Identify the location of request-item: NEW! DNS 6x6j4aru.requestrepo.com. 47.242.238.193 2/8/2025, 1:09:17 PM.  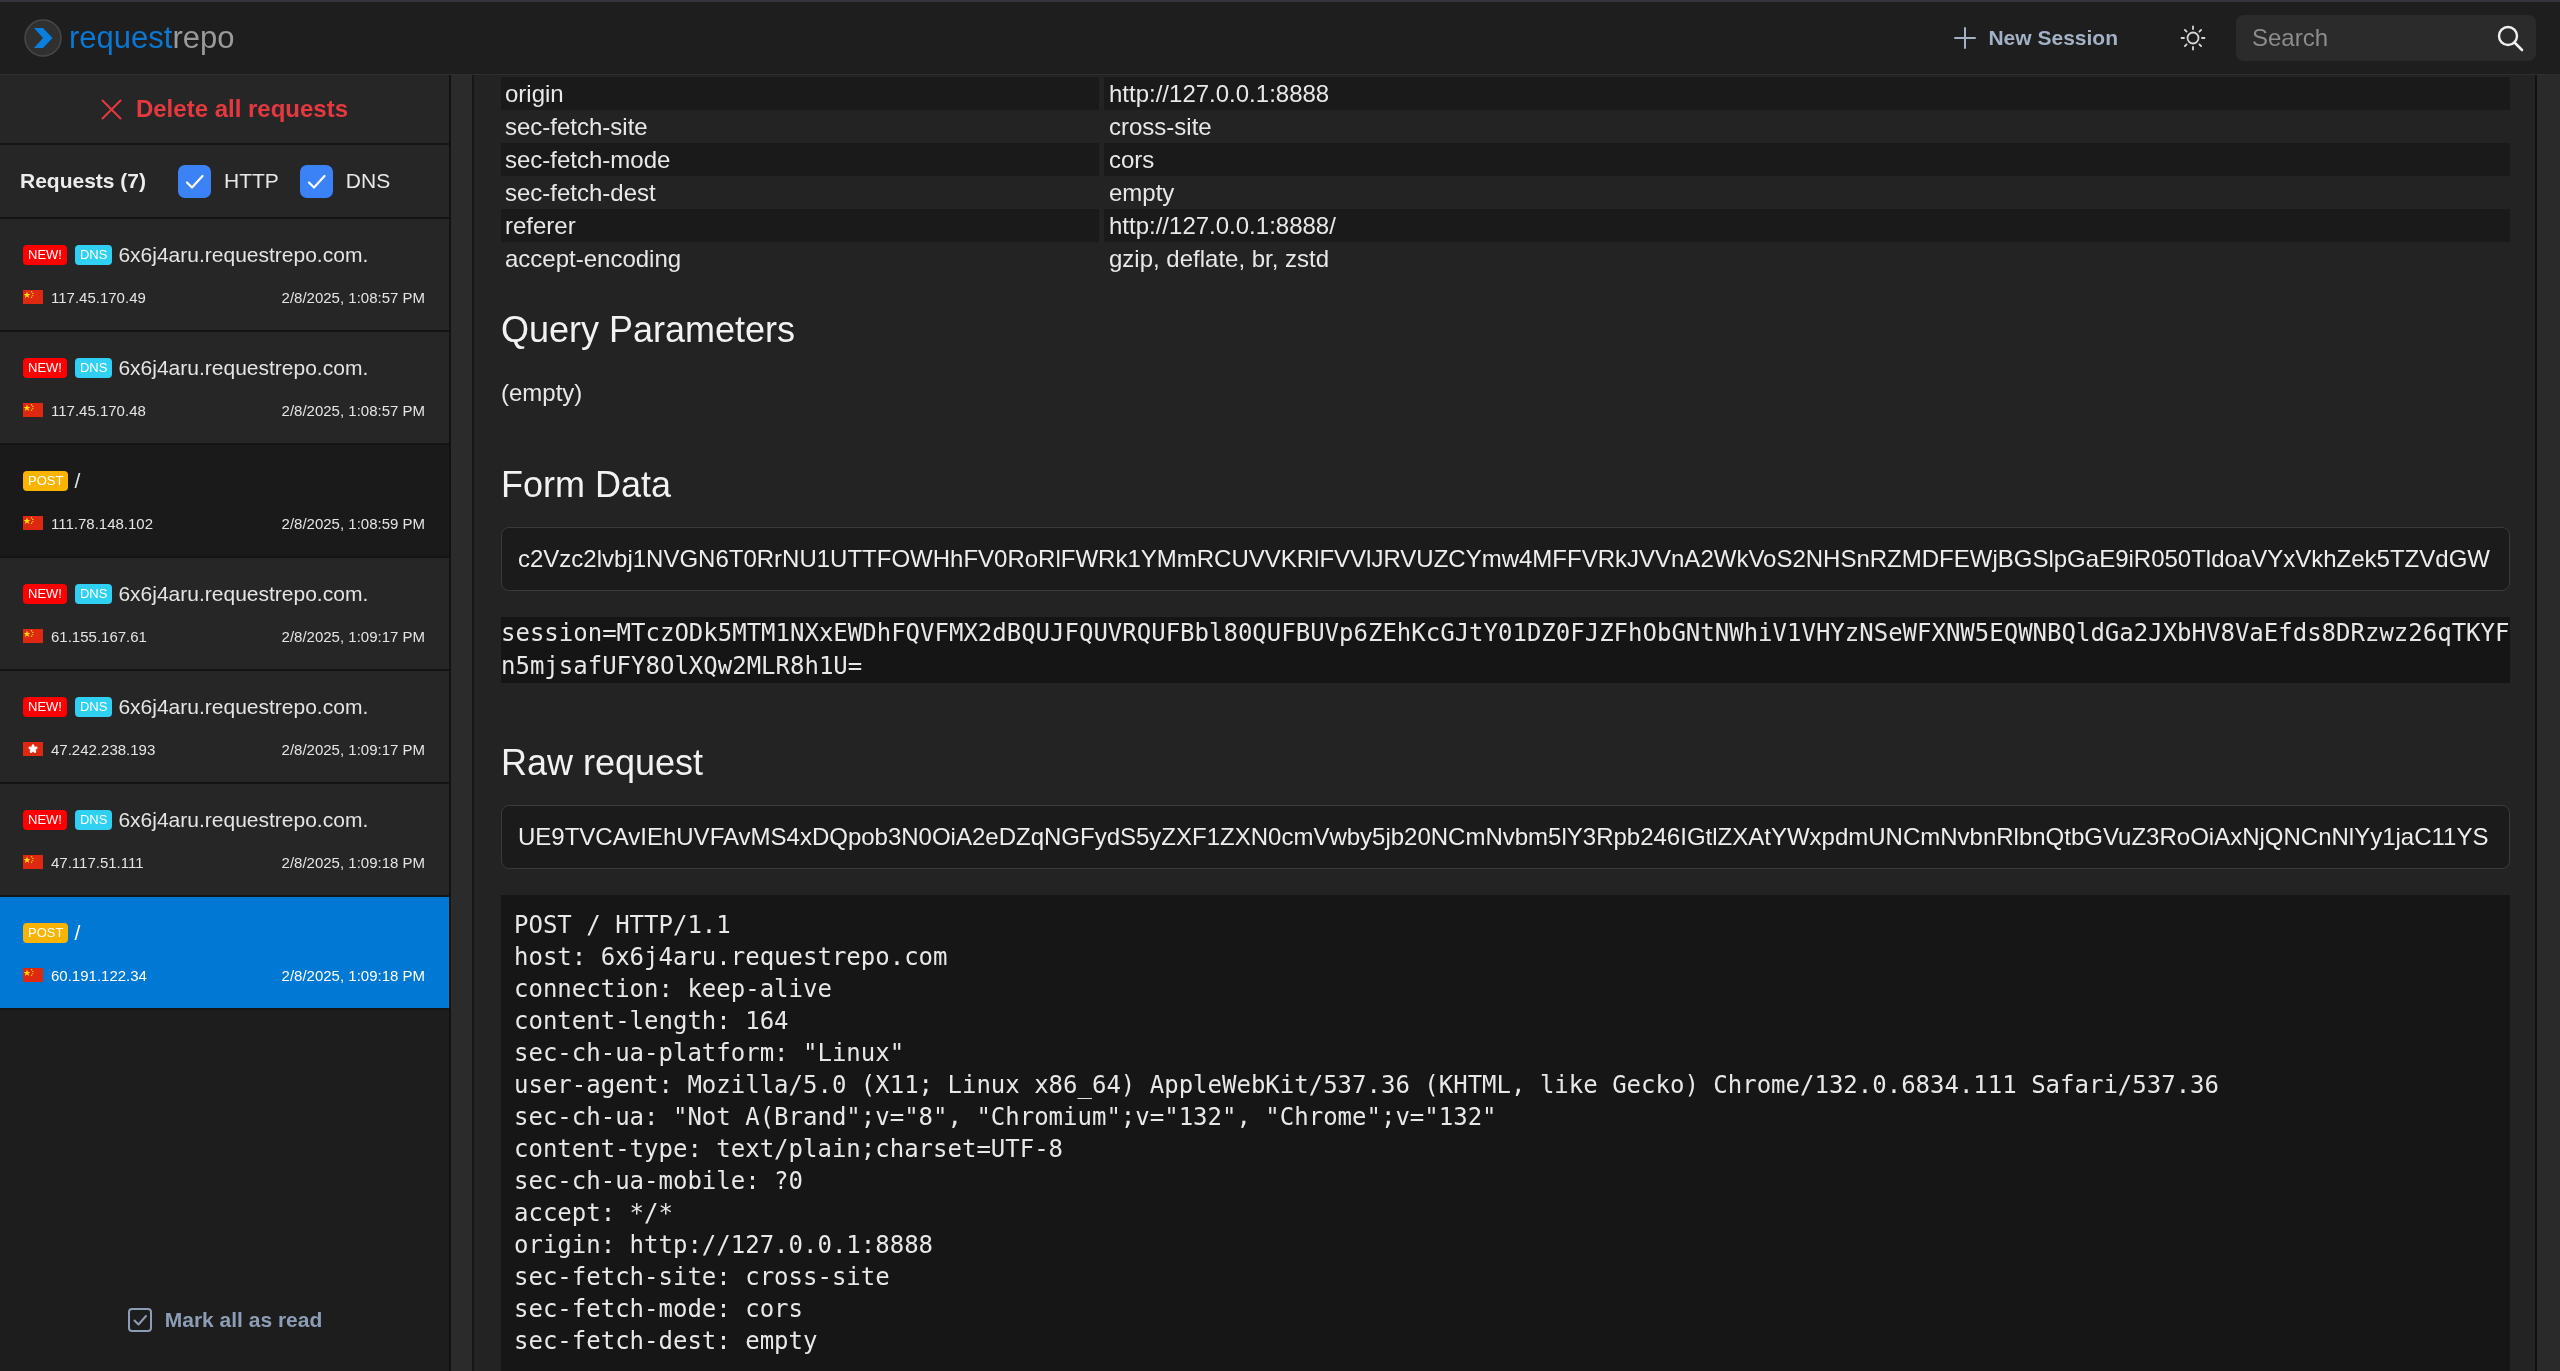
(224, 727).